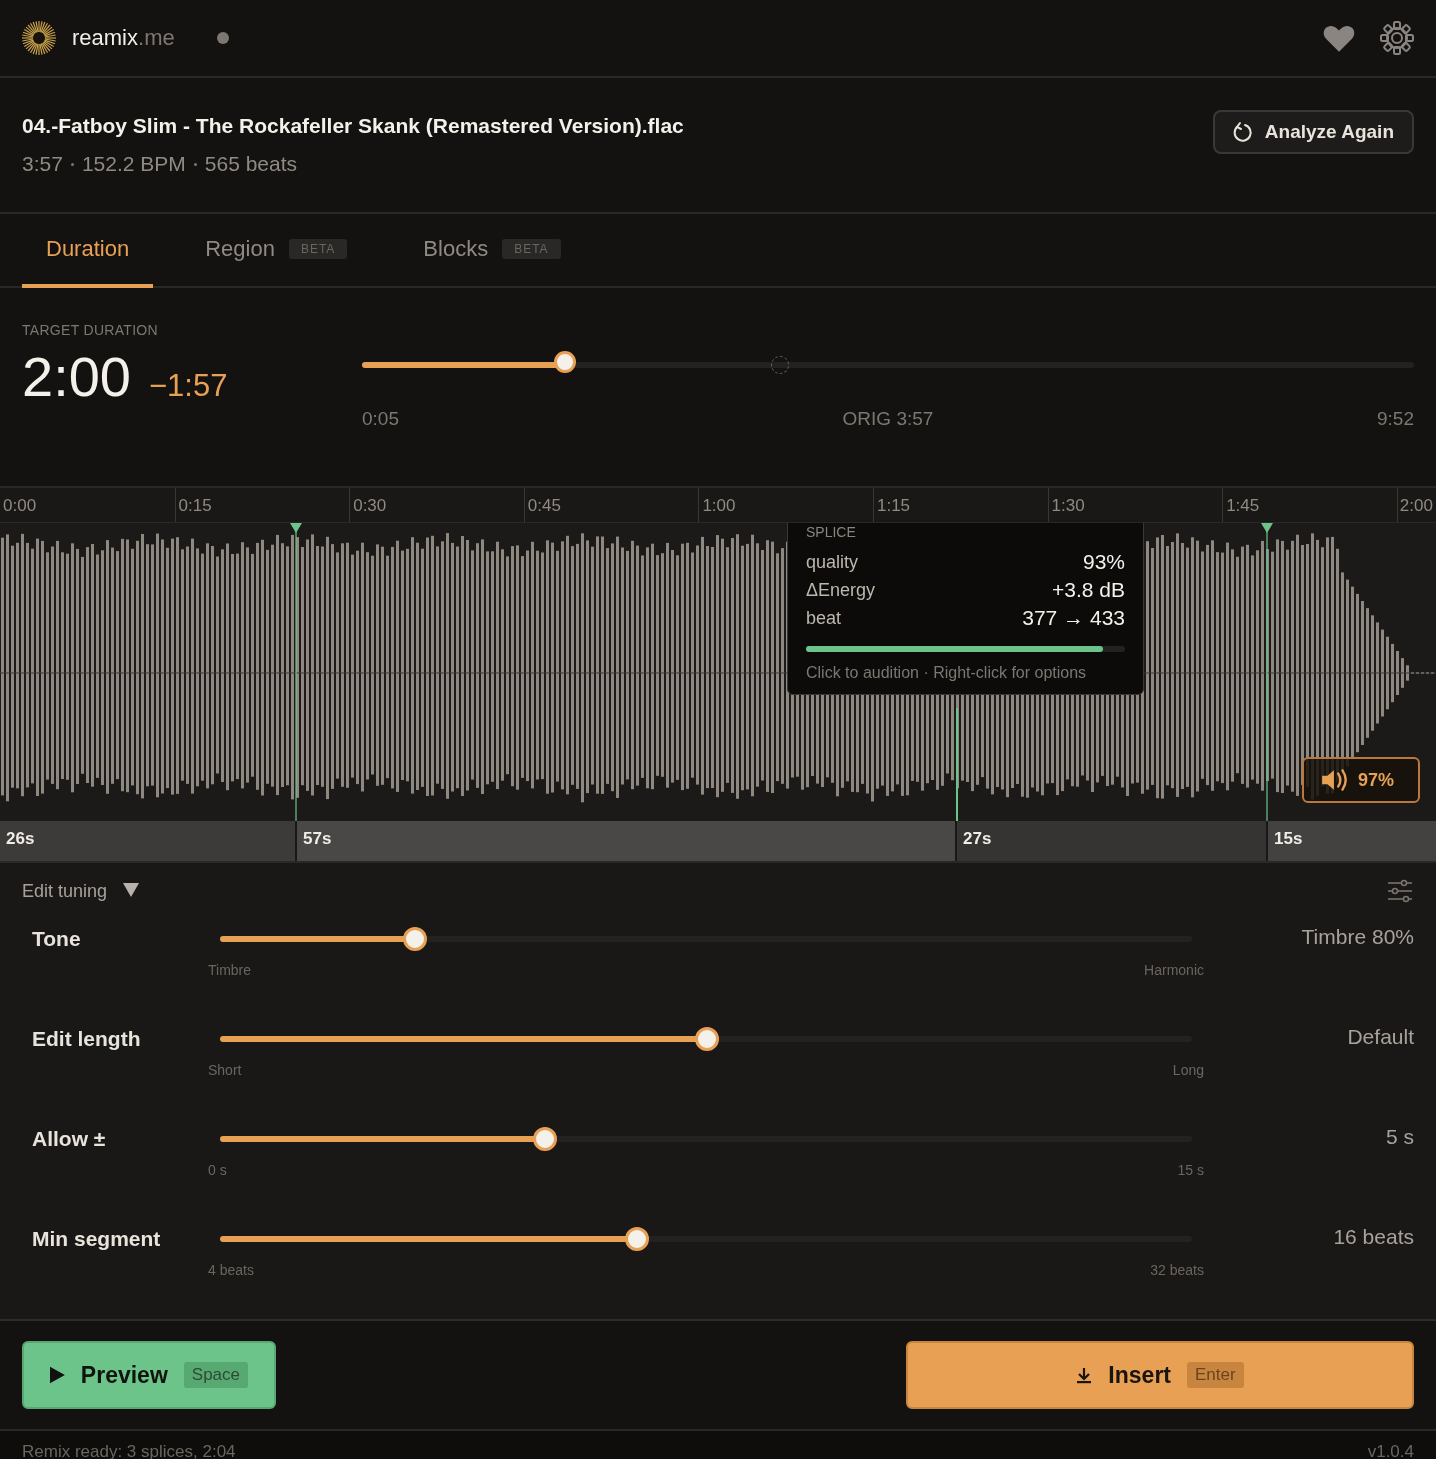 Image resolution: width=1436 pixels, height=1459 pixels. What do you see at coordinates (785, 505) in the screenshot?
I see `time-tick: 1:00` at bounding box center [785, 505].